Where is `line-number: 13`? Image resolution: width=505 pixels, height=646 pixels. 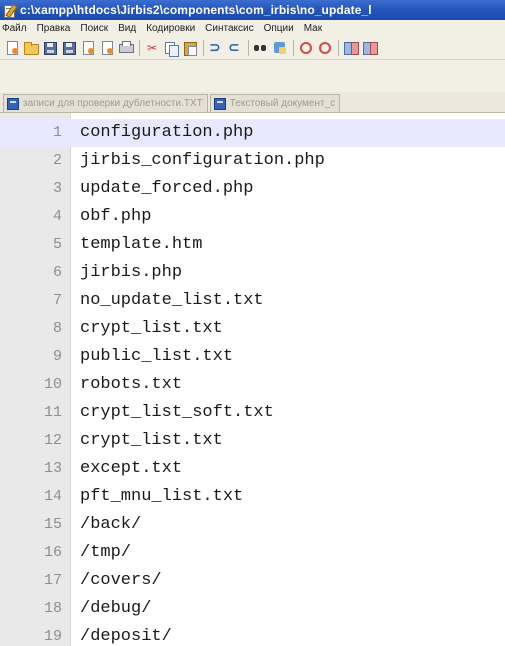
line-number: 13 is located at coordinates (52, 468).